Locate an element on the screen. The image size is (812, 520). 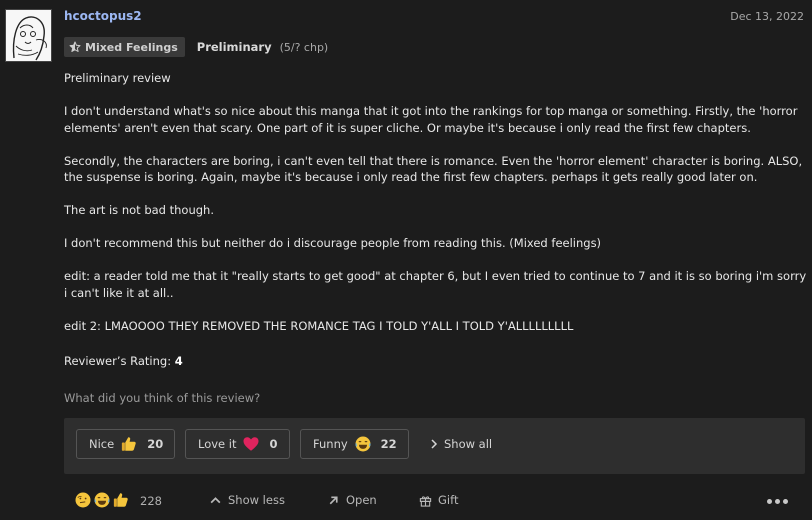
love-it-label: Love it is located at coordinates (217, 444).